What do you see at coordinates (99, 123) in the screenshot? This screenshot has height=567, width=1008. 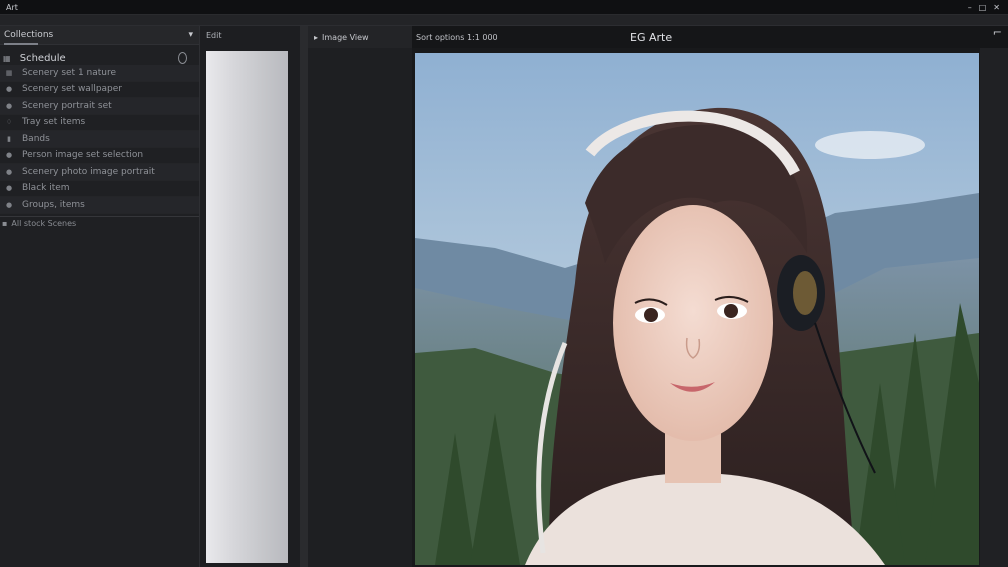 I see `list-item: ♢ Tray set items` at bounding box center [99, 123].